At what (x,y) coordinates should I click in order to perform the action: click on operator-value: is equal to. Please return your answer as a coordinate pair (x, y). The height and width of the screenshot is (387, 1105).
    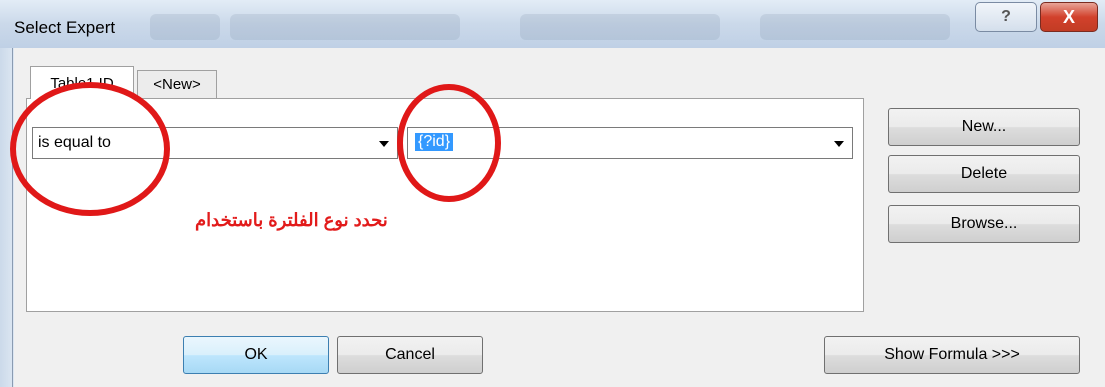
    Looking at the image, I should click on (74, 142).